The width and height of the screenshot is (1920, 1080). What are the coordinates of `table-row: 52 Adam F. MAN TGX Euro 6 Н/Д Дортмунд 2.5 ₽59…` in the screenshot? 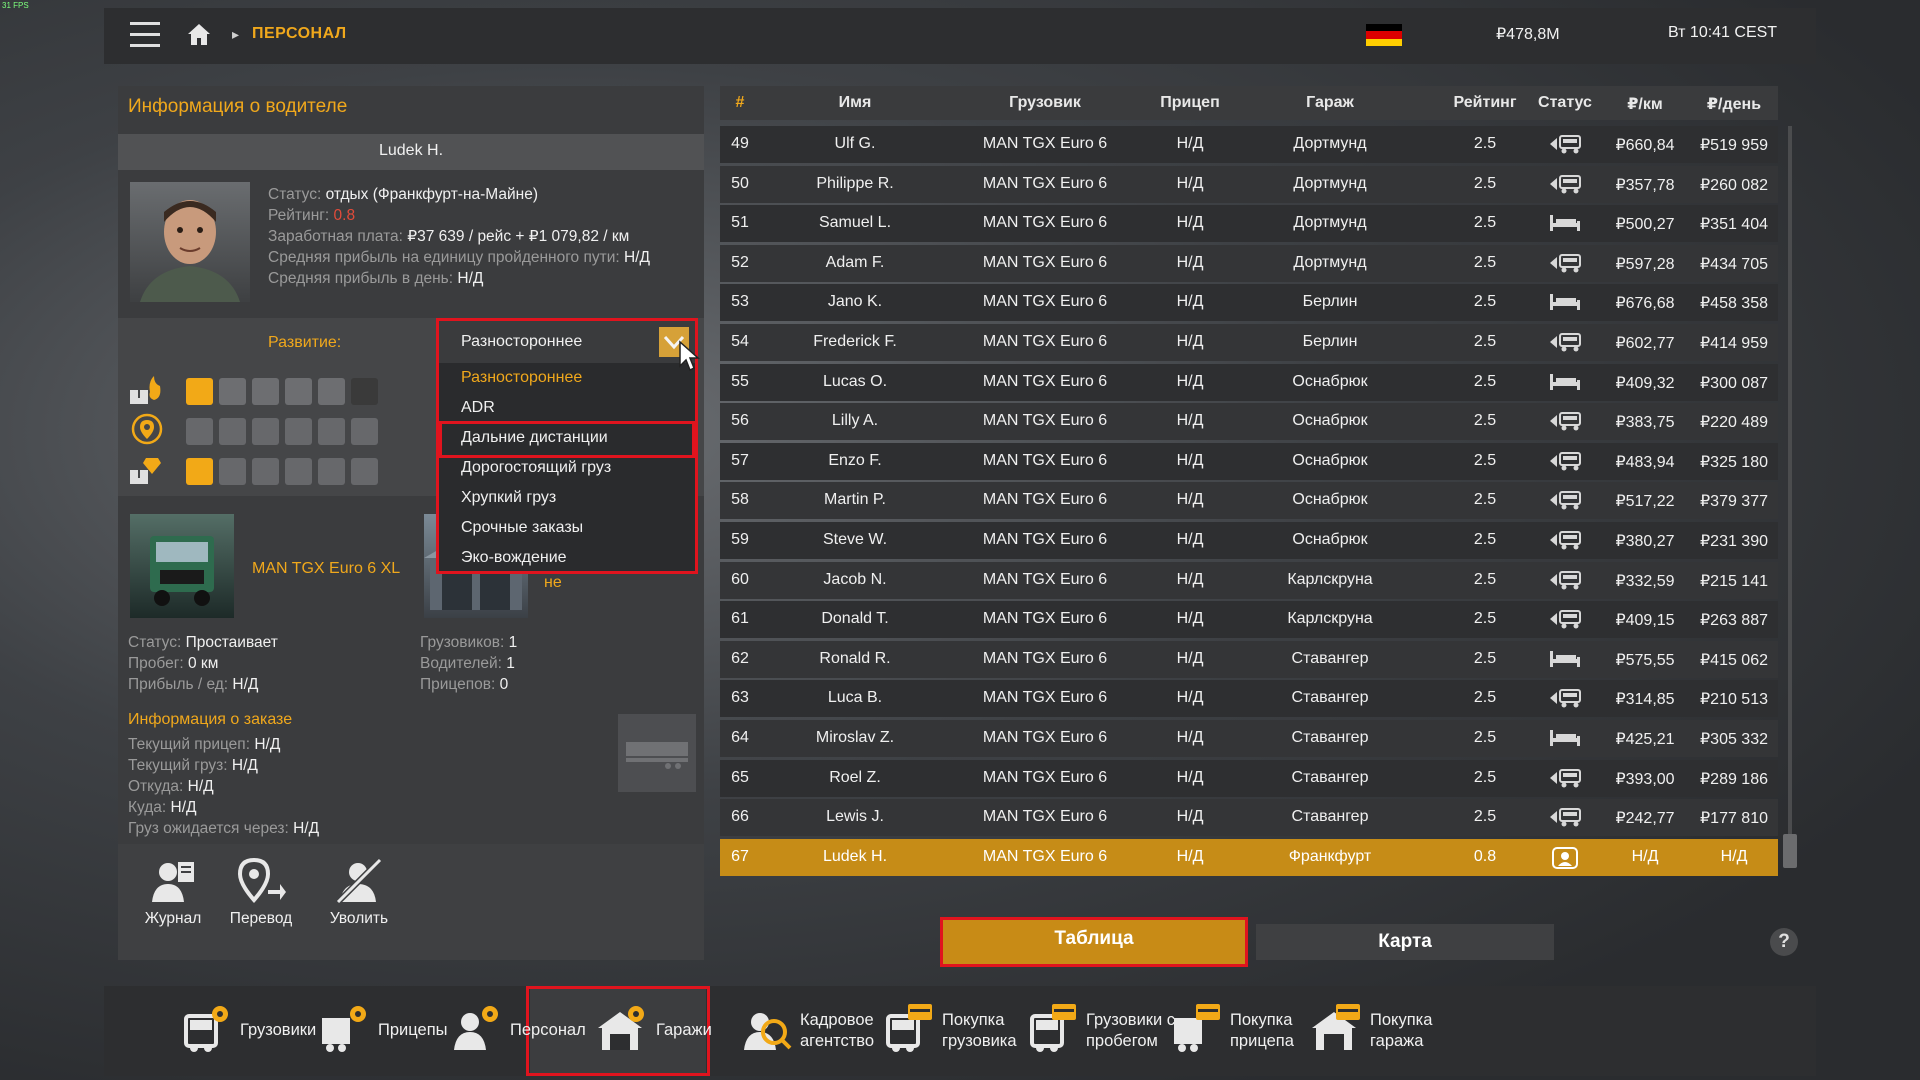 It's located at (1249, 263).